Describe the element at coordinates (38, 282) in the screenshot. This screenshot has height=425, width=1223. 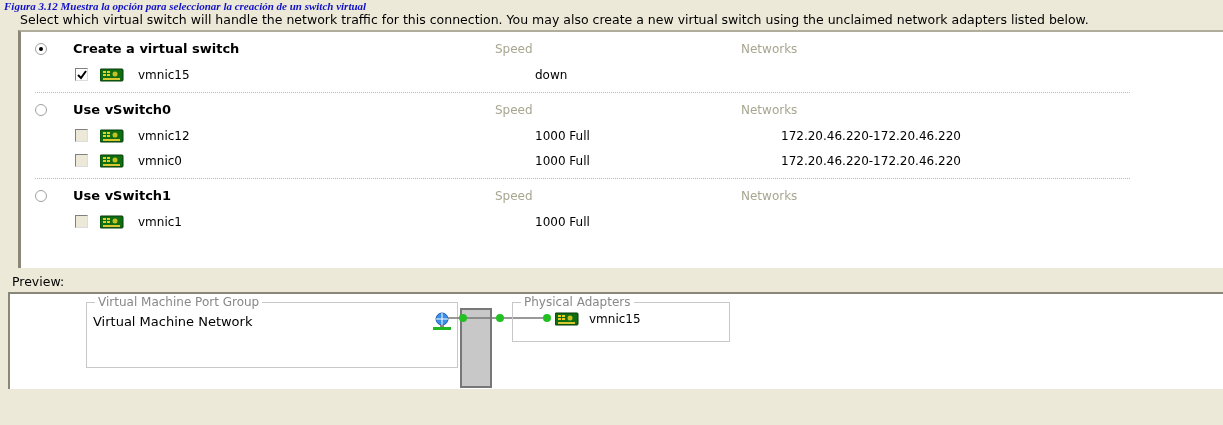
I see `preview-label: Preview:` at that location.